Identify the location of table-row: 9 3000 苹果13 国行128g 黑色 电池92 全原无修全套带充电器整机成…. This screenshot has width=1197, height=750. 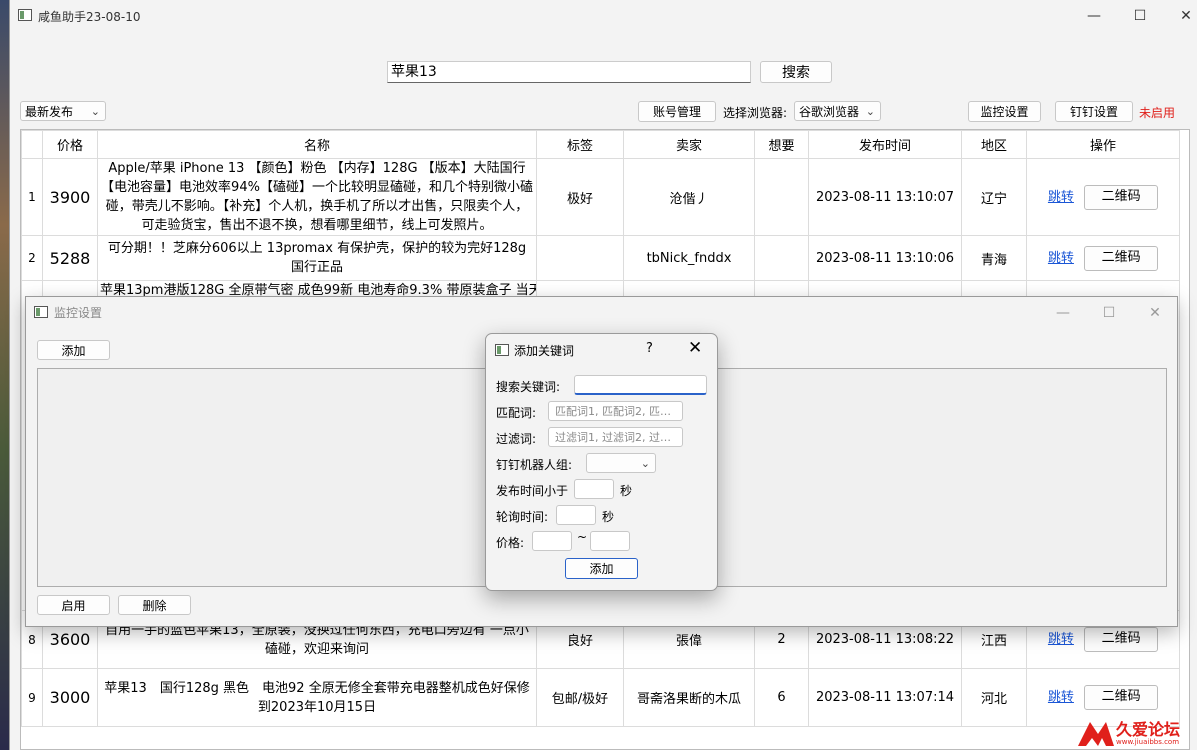
(600, 697).